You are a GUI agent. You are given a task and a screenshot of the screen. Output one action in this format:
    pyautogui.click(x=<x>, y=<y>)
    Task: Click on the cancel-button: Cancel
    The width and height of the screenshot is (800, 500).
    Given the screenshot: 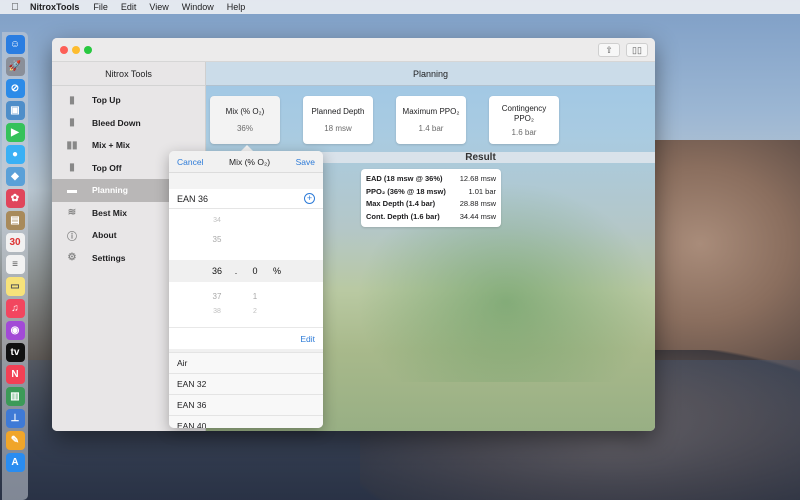 What is the action you would take?
    pyautogui.click(x=190, y=162)
    